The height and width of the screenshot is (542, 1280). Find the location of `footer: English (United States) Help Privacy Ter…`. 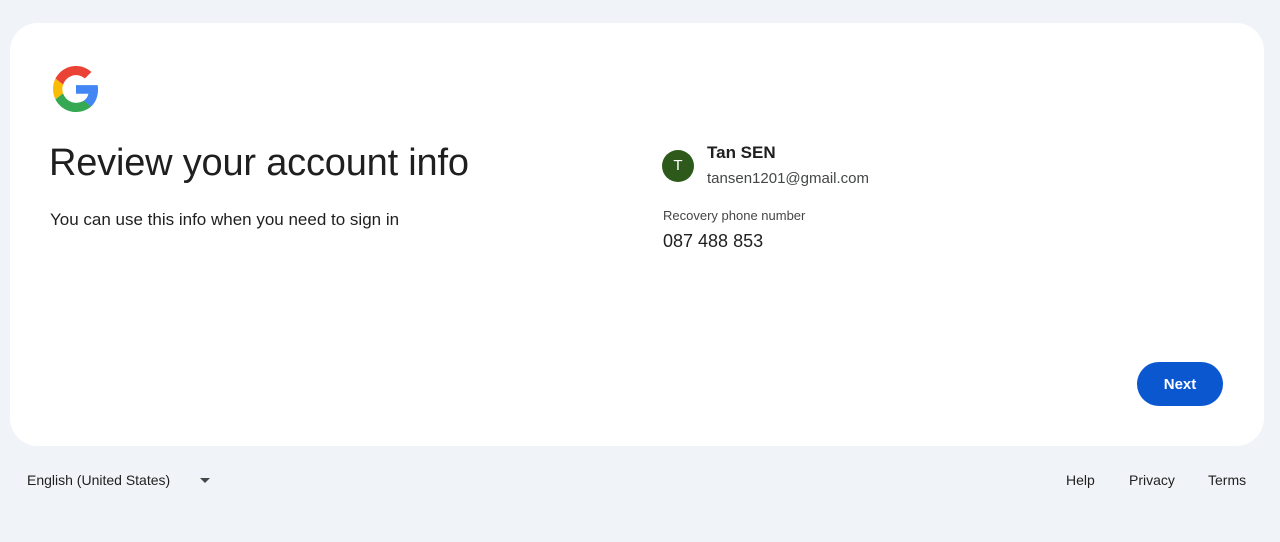

footer: English (United States) Help Privacy Ter… is located at coordinates (640, 481).